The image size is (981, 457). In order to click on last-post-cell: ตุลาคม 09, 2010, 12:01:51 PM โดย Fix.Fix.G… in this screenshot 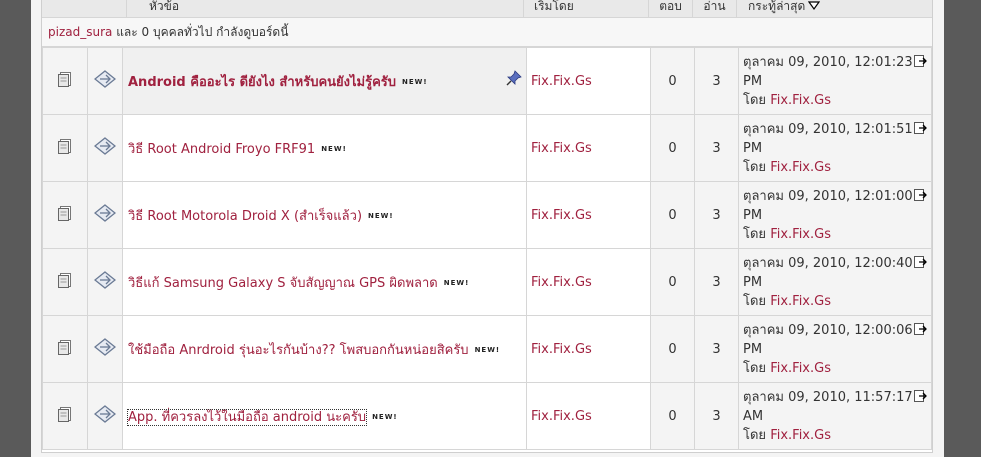, I will do `click(835, 148)`.